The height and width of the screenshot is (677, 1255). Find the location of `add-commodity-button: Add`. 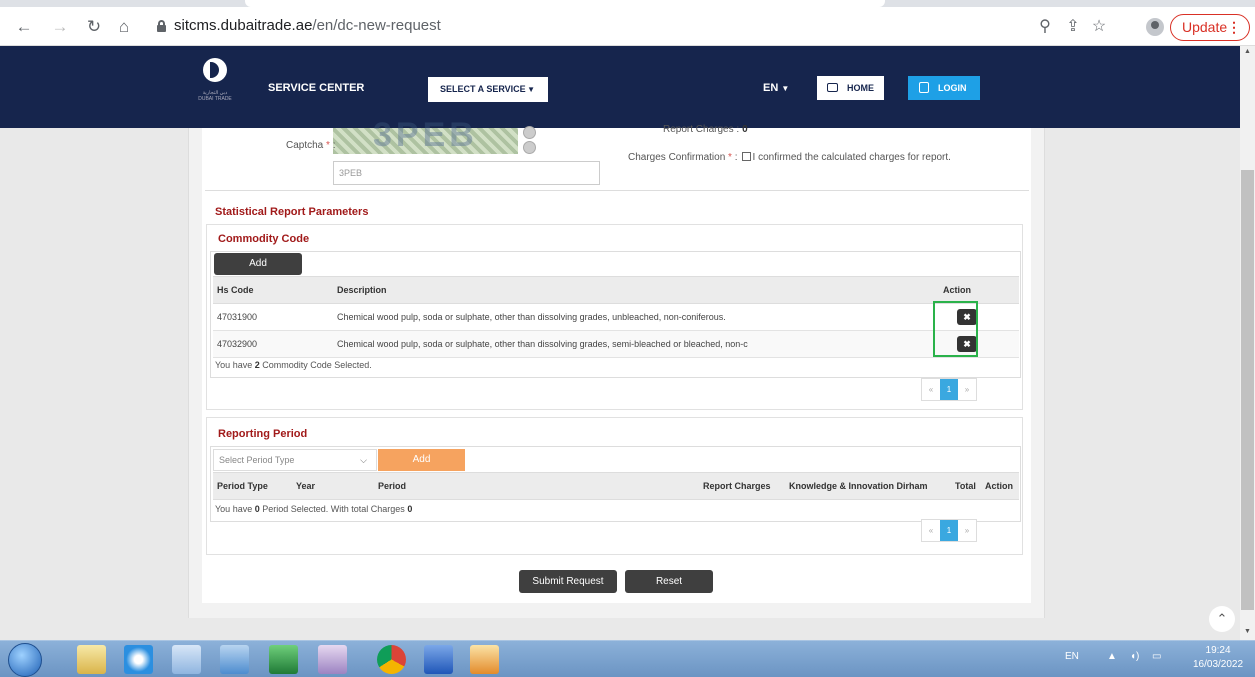

add-commodity-button: Add is located at coordinates (258, 264).